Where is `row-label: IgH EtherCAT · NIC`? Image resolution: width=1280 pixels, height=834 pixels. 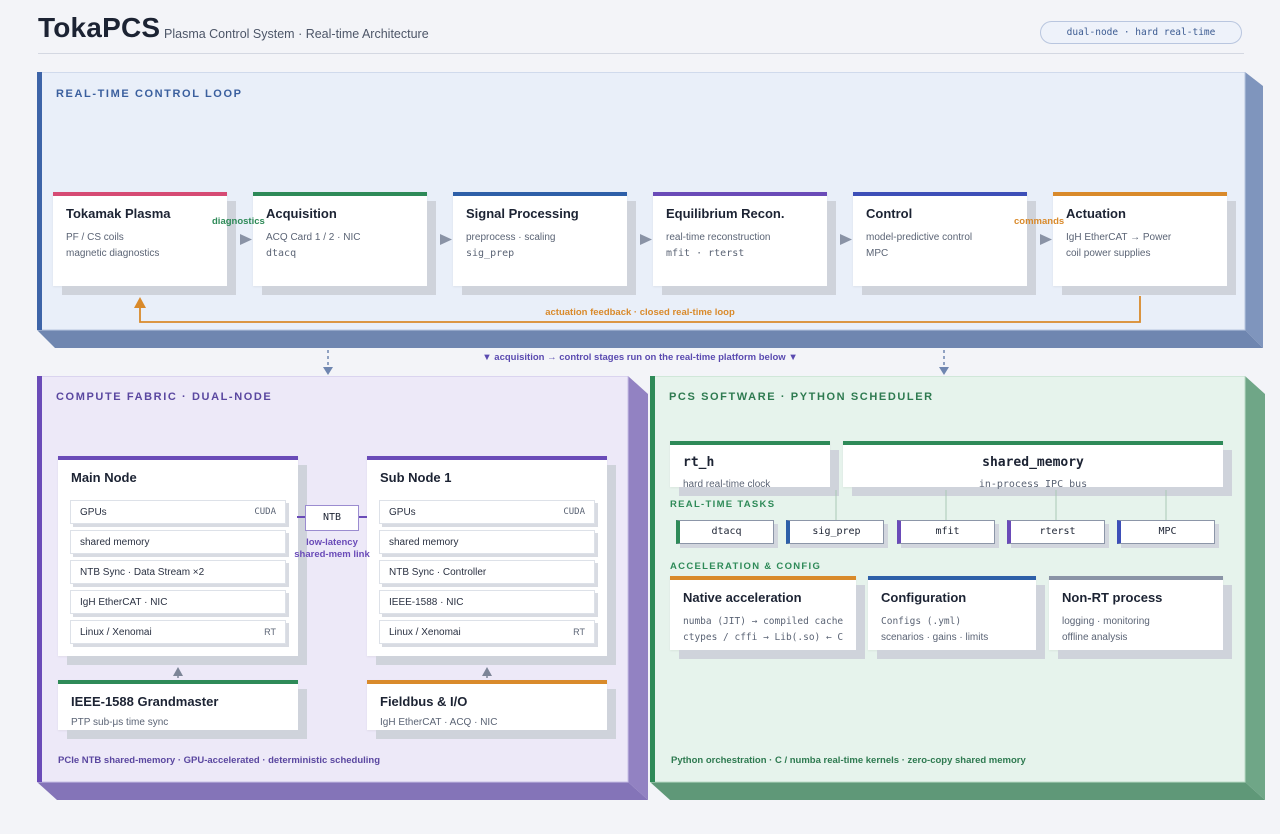
row-label: IgH EtherCAT · NIC is located at coordinates (124, 602).